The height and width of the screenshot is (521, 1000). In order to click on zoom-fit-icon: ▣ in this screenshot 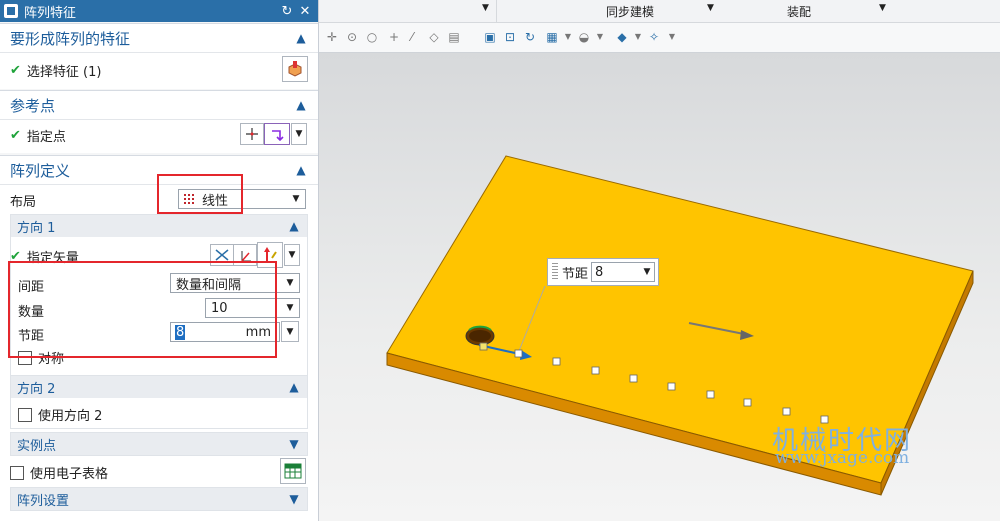, I will do `click(490, 37)`.